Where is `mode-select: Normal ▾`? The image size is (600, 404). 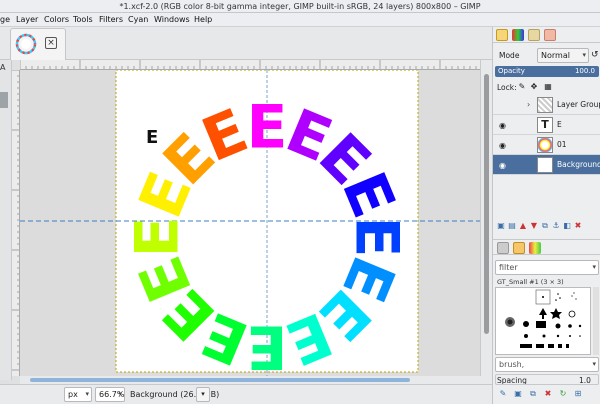 mode-select: Normal ▾ is located at coordinates (563, 55).